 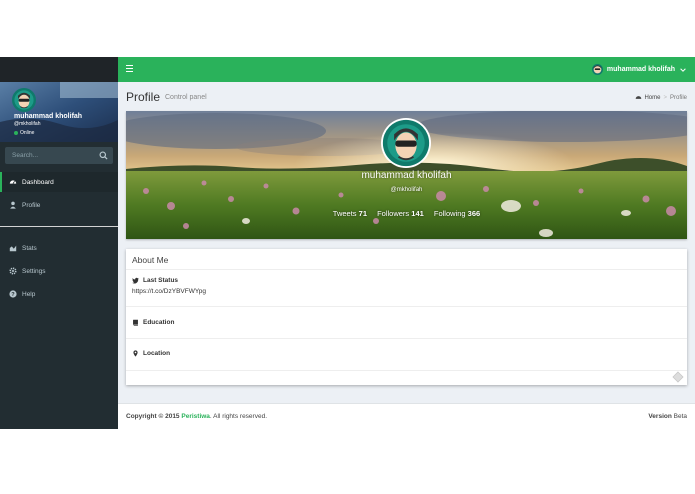 I want to click on education-label-text: Education, so click(x=159, y=322).